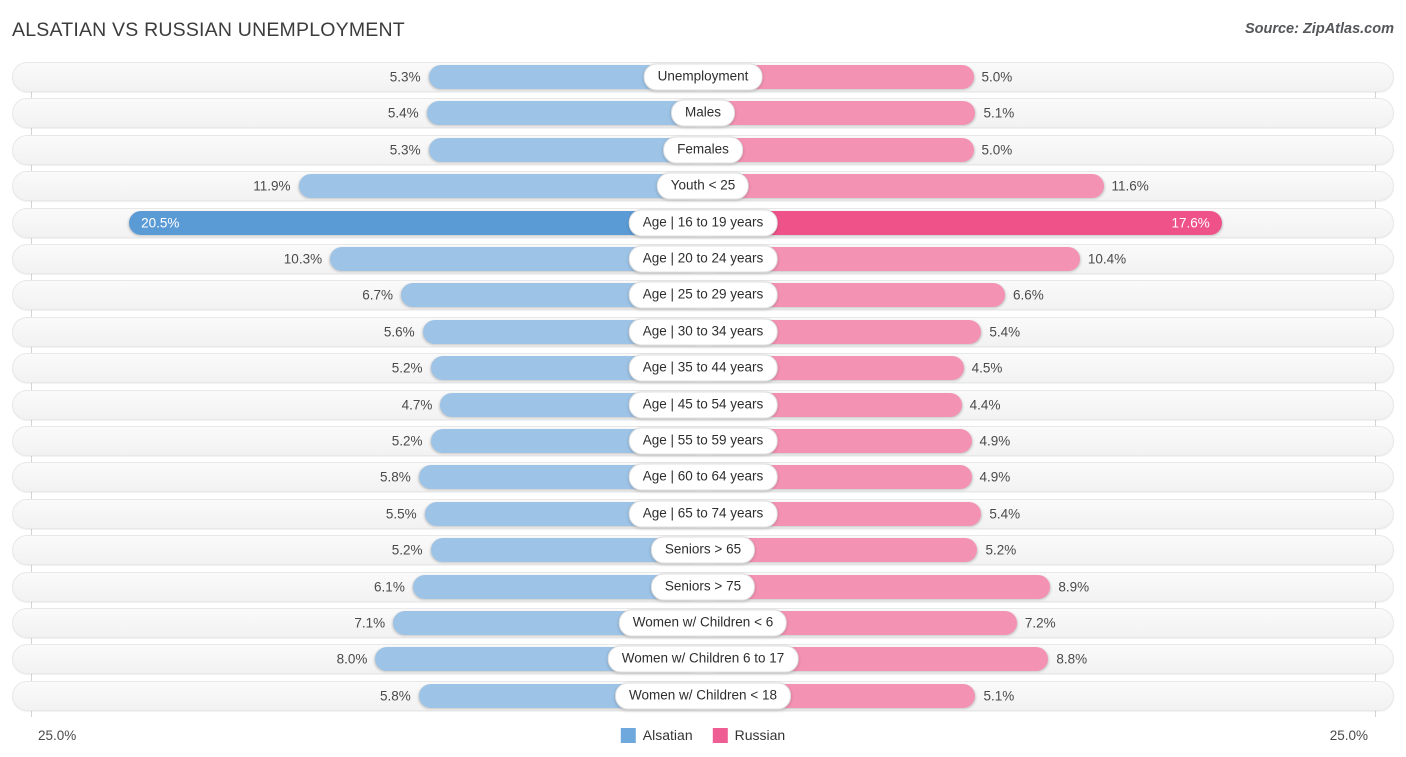 This screenshot has width=1406, height=757. I want to click on category-label-pill: Age | 65 to 74 years, so click(703, 514).